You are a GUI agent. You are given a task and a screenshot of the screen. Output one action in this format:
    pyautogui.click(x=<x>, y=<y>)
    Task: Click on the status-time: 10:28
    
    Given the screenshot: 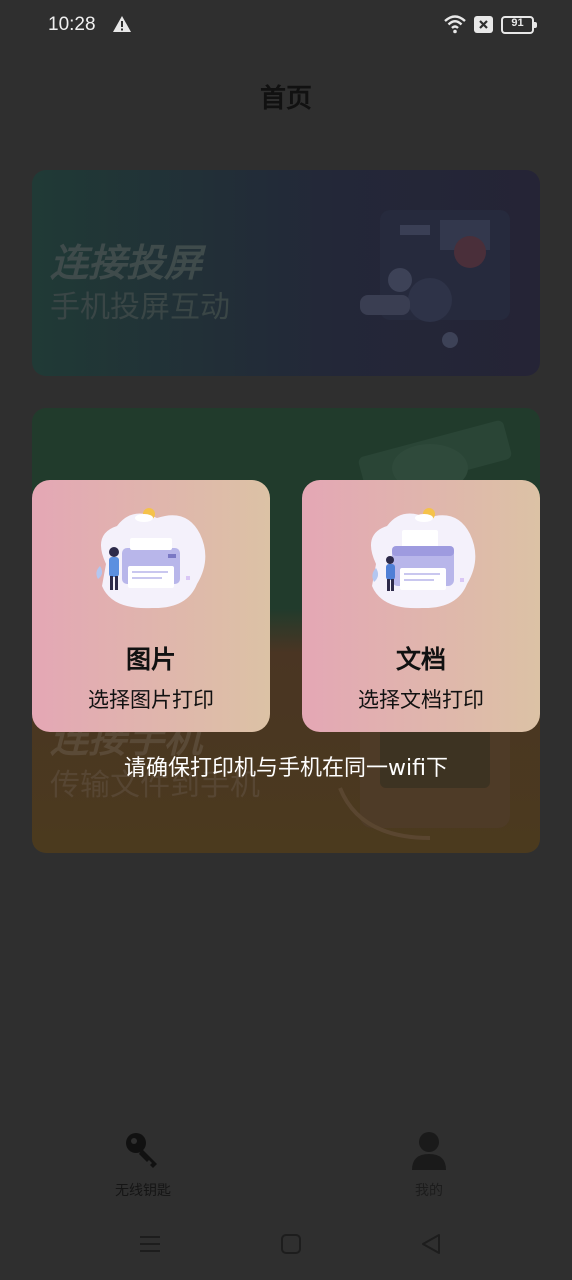 What is the action you would take?
    pyautogui.click(x=72, y=24)
    